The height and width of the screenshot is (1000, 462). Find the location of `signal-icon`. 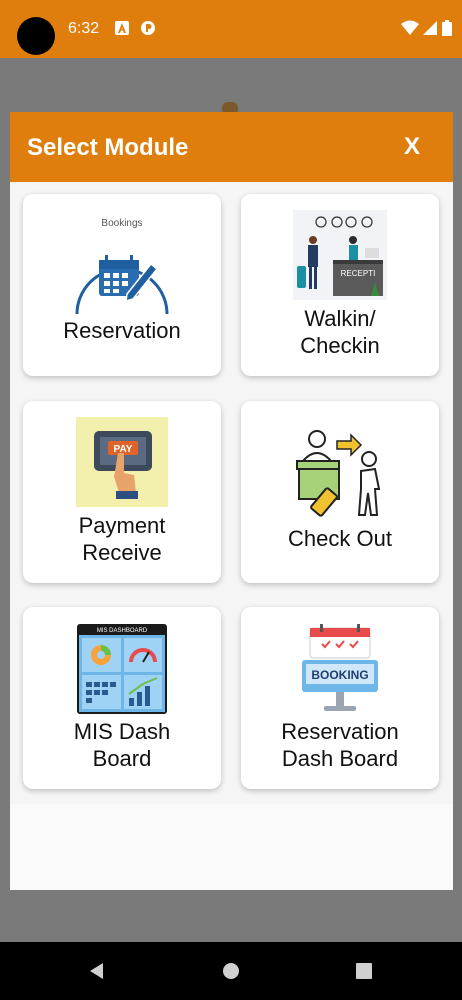

signal-icon is located at coordinates (430, 28).